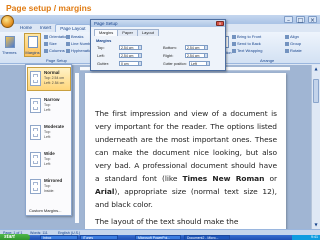  What do you see at coordinates (49, 133) in the screenshot?
I see `margin-option-moderate: Moderate Top: Left:` at bounding box center [49, 133].